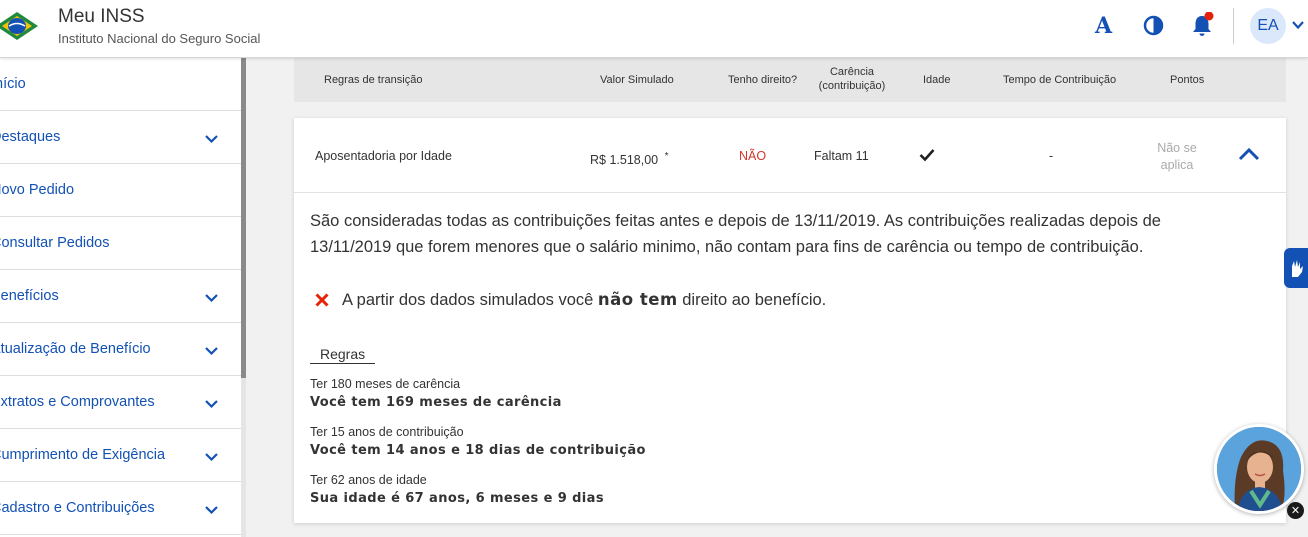 The width and height of the screenshot is (1308, 537). I want to click on sidebar-item-extratos: Extratos e Comprovantes, so click(120, 402).